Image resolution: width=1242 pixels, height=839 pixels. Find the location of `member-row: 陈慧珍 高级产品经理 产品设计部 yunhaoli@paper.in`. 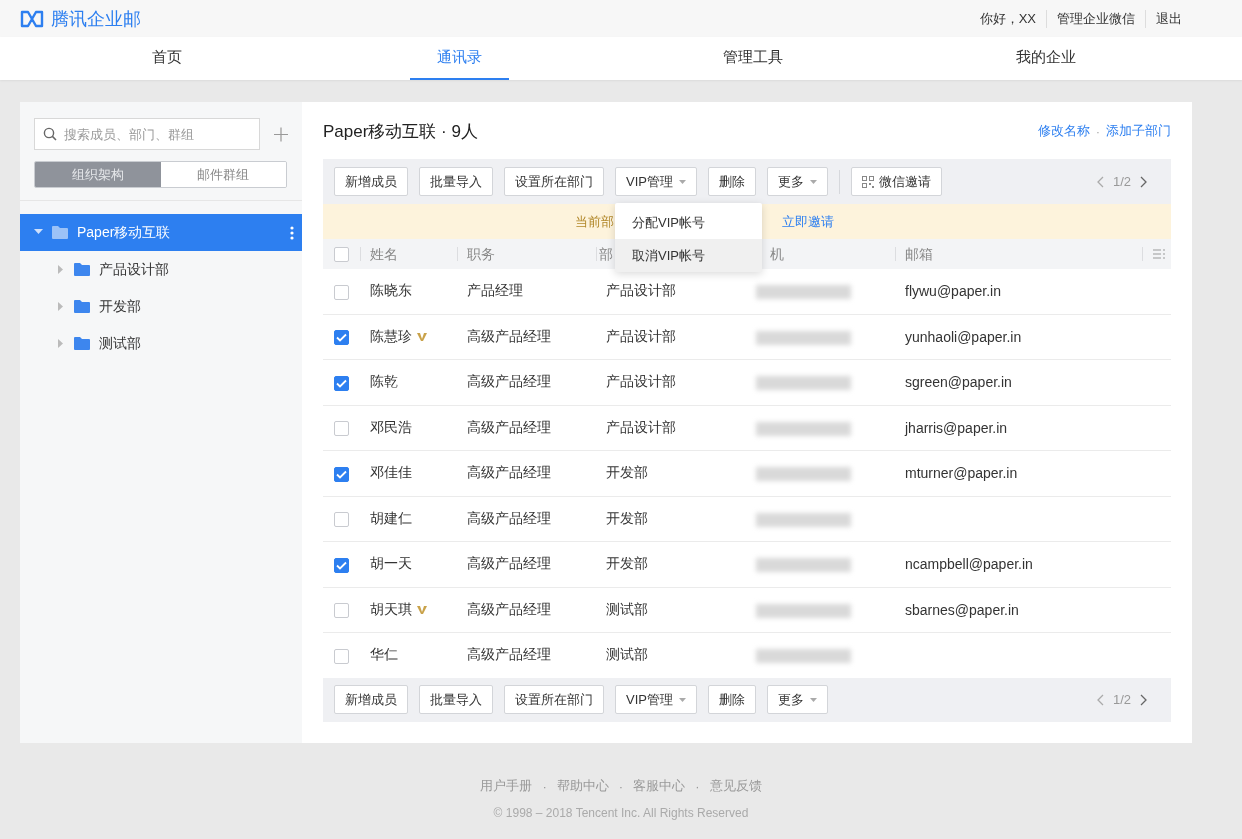

member-row: 陈慧珍 高级产品经理 产品设计部 yunhaoli@paper.in is located at coordinates (747, 337).